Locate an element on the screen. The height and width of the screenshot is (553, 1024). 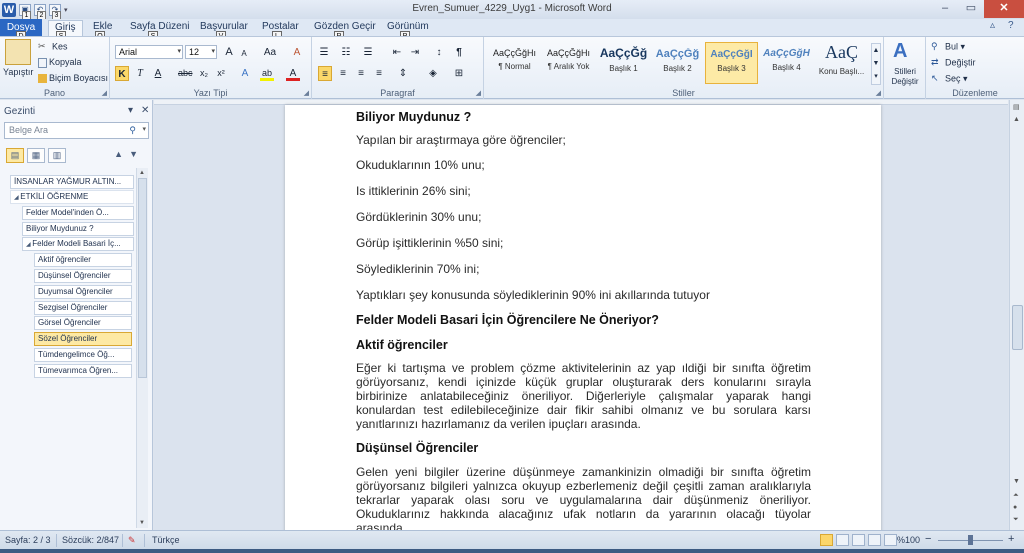
font-size-combo: 12 ▾ is located at coordinates (201, 52).